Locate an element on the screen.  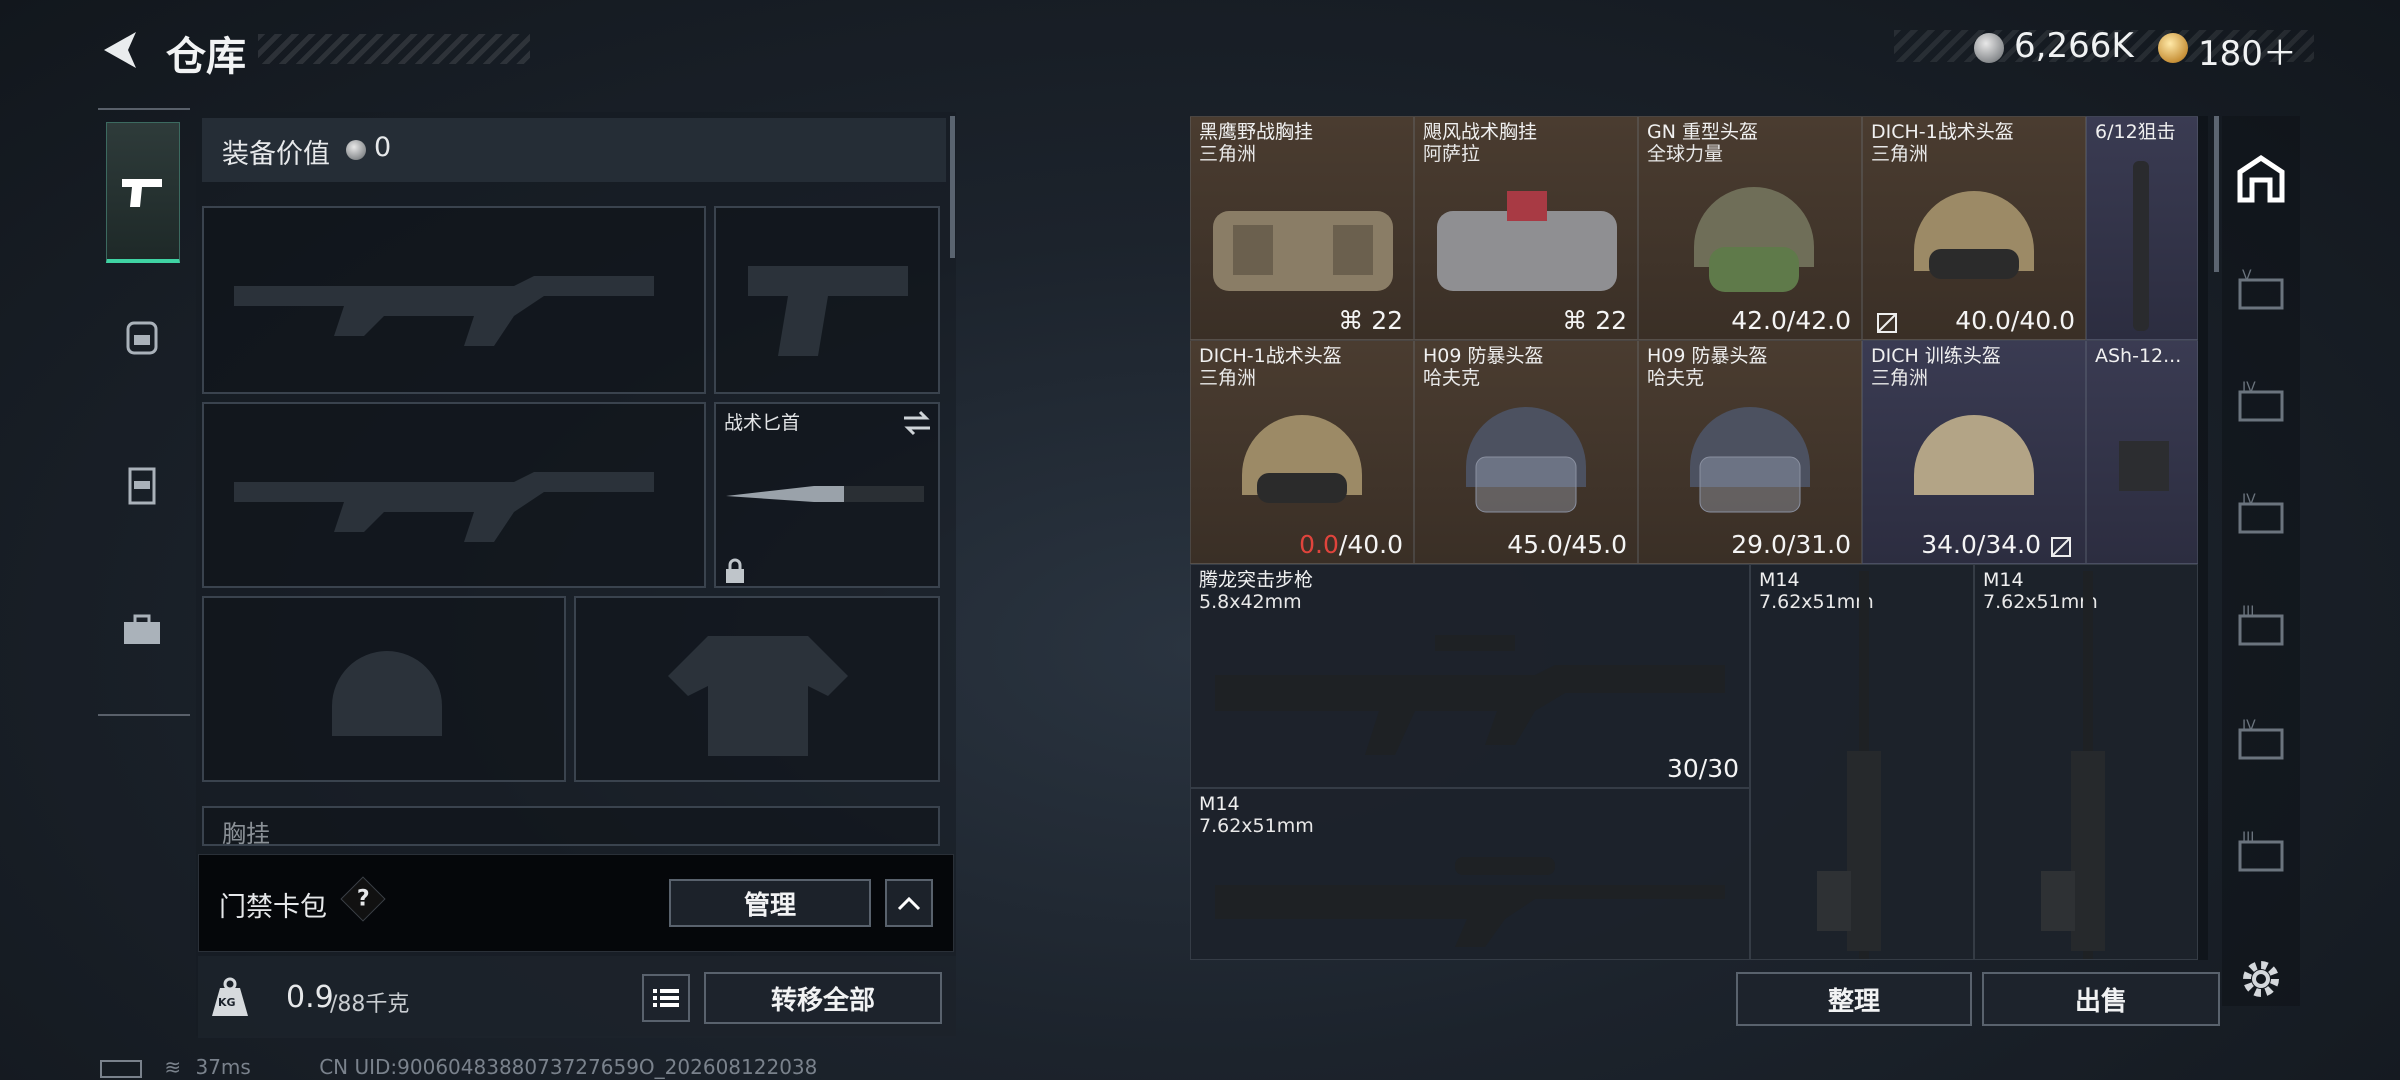
armor-silhouette-icon is located at coordinates (758, 696).